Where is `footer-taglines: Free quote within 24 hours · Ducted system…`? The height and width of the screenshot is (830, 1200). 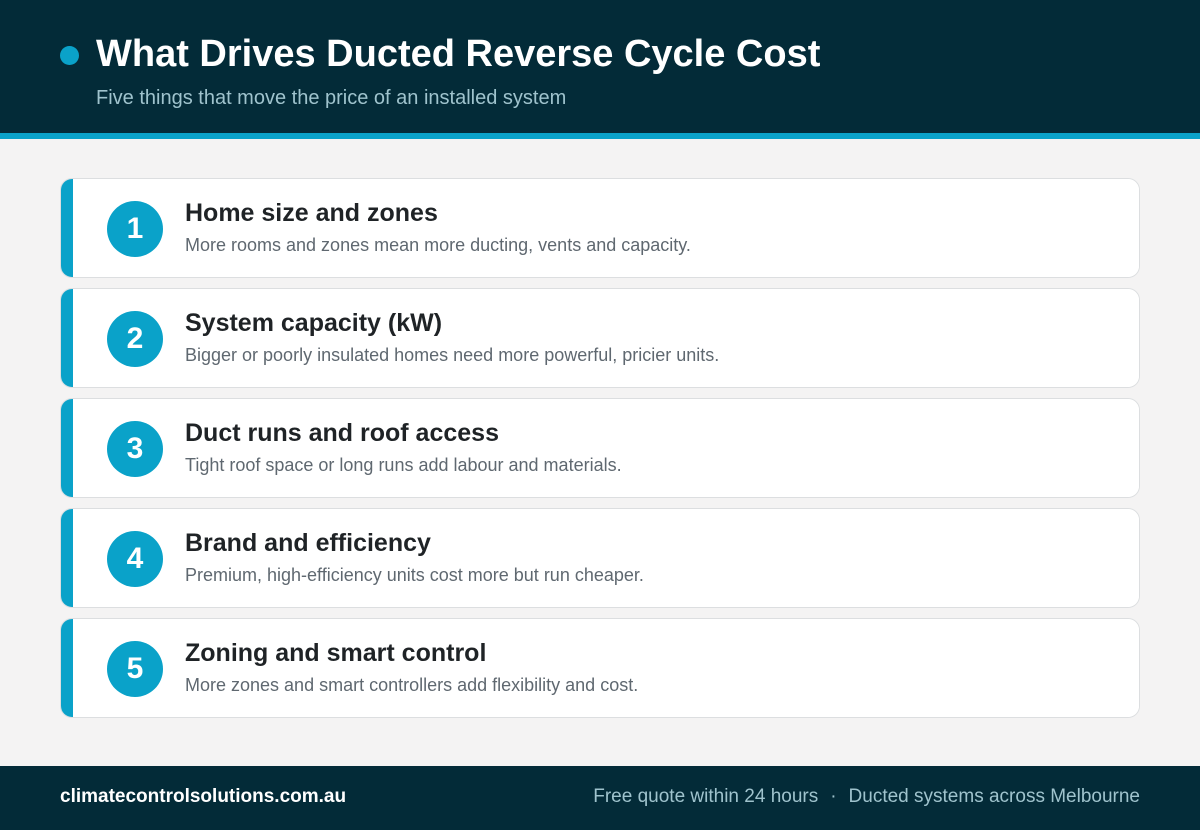 footer-taglines: Free quote within 24 hours · Ducted system… is located at coordinates (866, 797).